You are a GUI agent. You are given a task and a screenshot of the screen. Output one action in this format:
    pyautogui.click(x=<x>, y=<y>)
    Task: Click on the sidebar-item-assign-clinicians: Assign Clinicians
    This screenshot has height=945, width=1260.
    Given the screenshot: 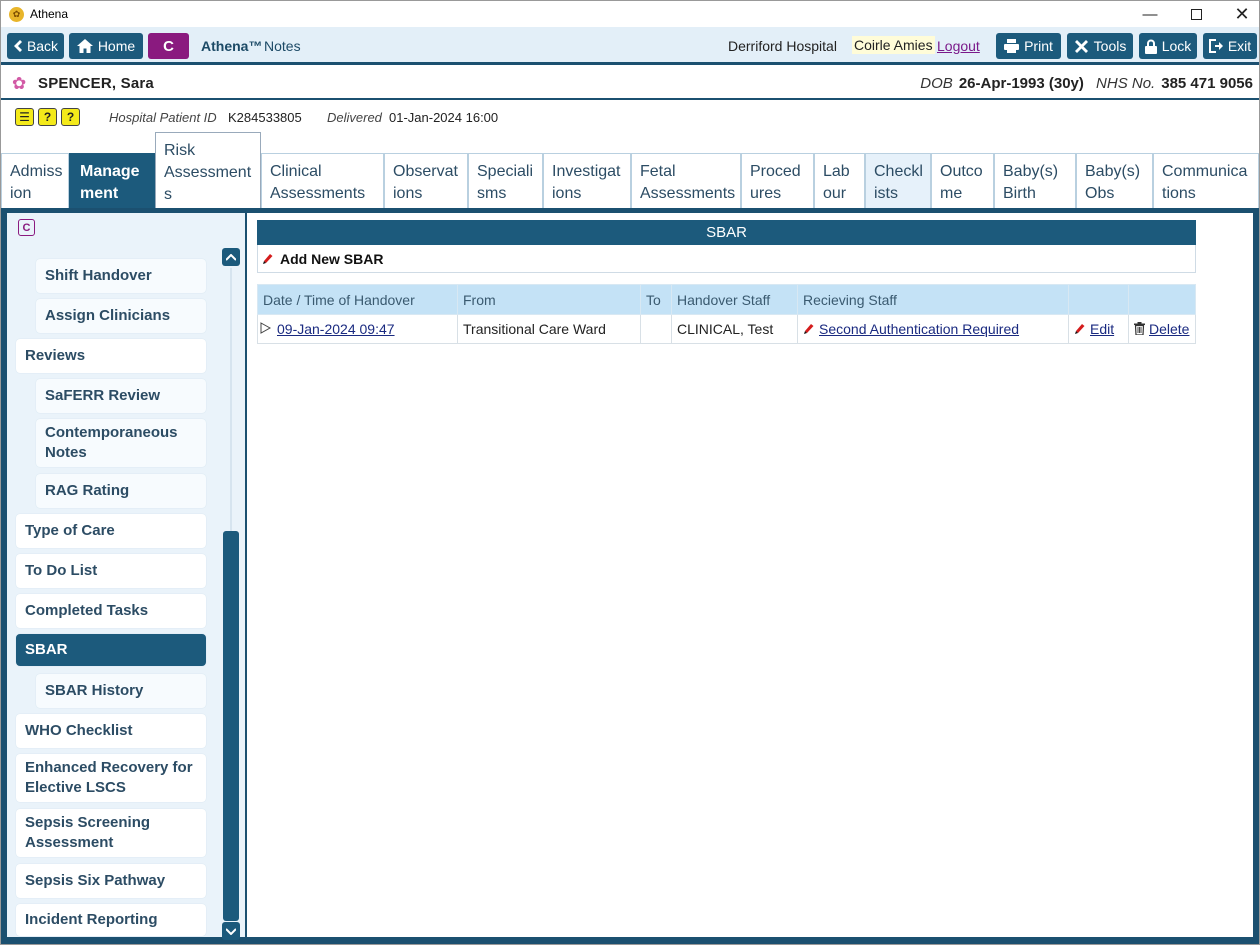 What is the action you would take?
    pyautogui.click(x=121, y=316)
    